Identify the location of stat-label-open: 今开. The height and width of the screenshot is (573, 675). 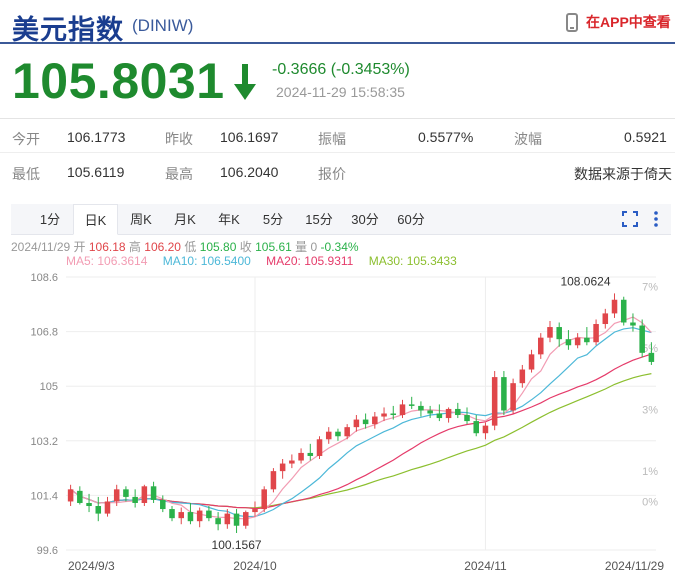
(26, 139).